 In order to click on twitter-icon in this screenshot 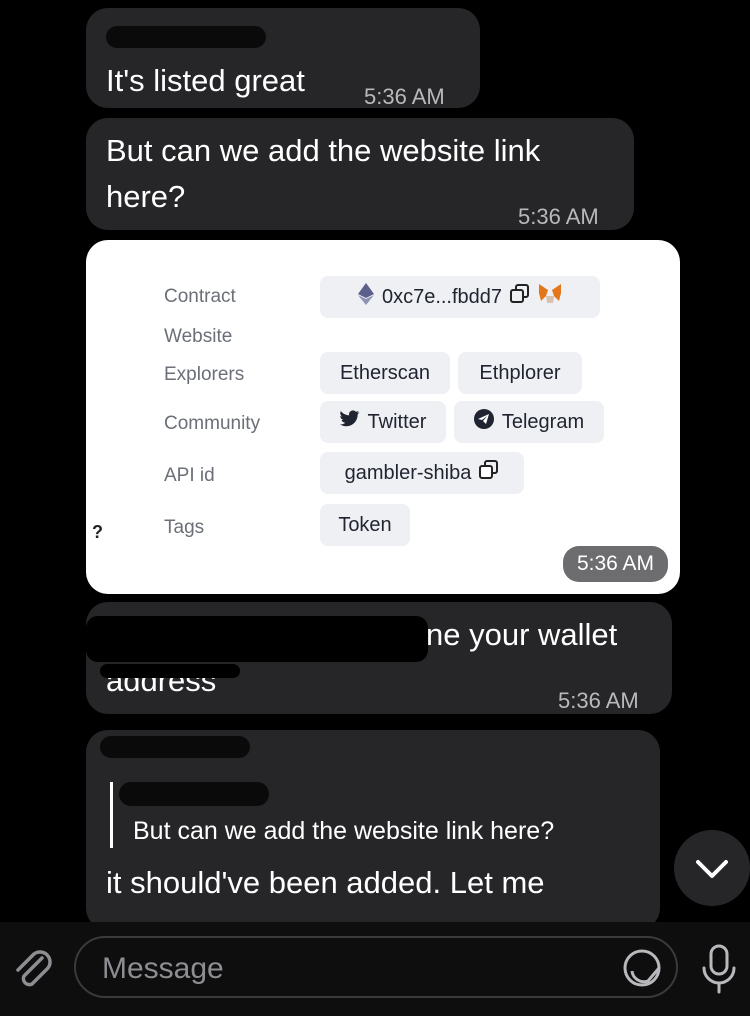, I will do `click(349, 422)`.